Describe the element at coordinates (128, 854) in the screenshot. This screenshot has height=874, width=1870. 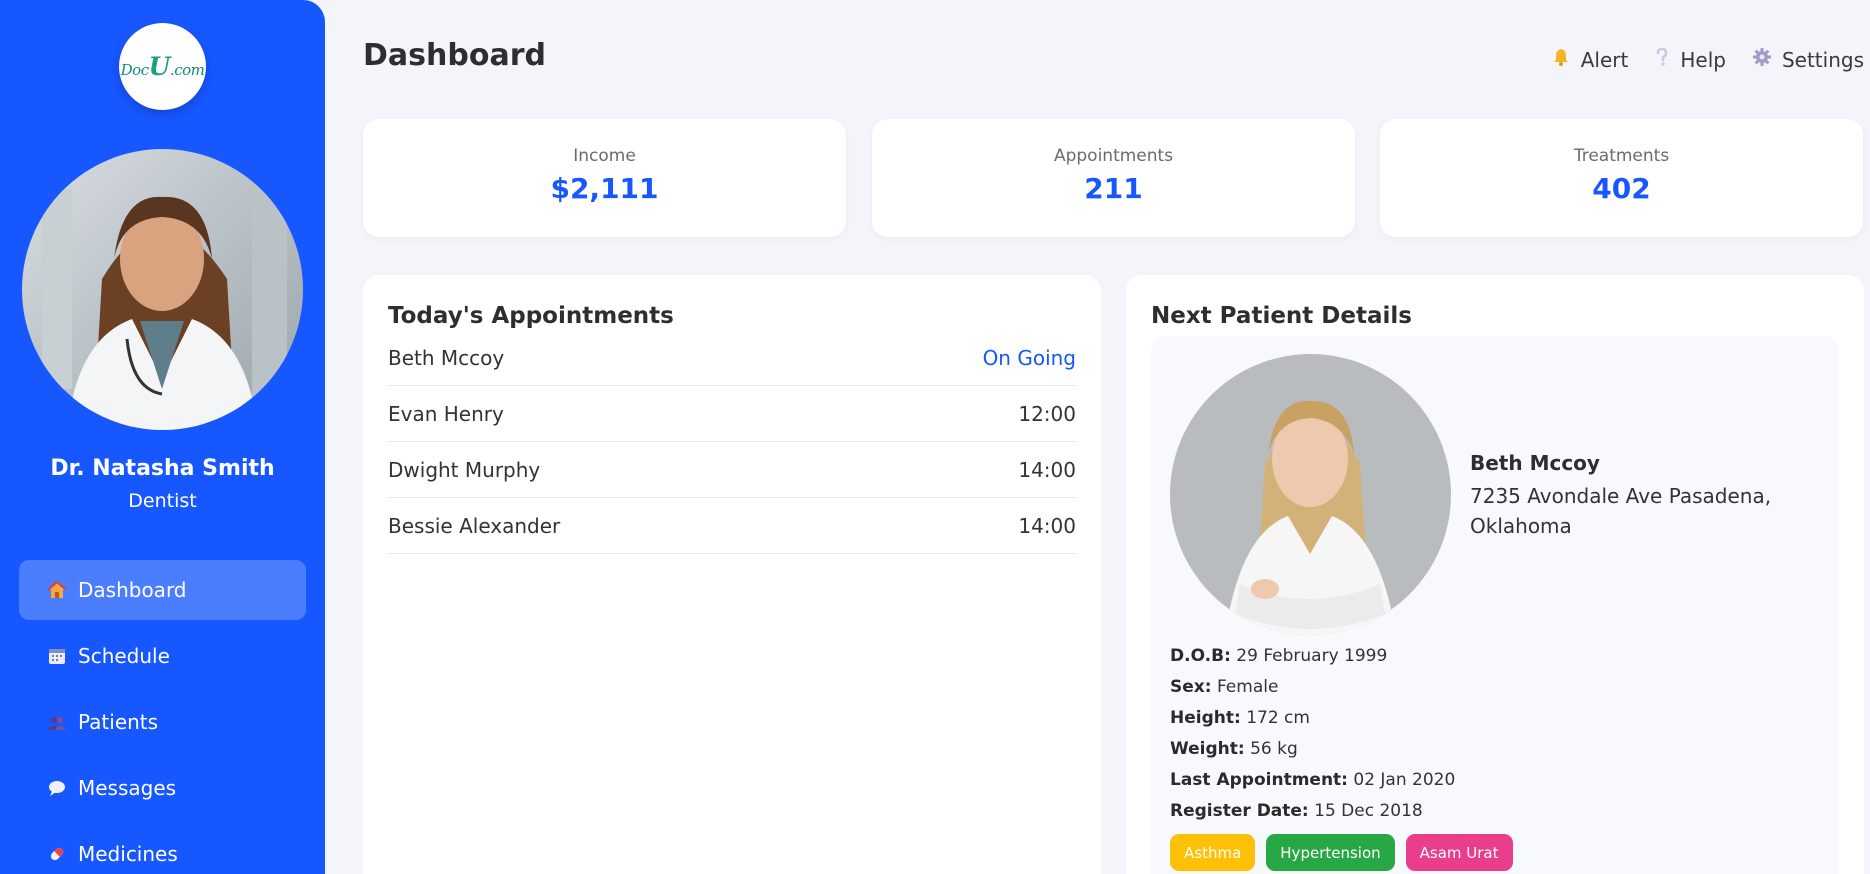
I see `sidebar-item-label: Medicines` at that location.